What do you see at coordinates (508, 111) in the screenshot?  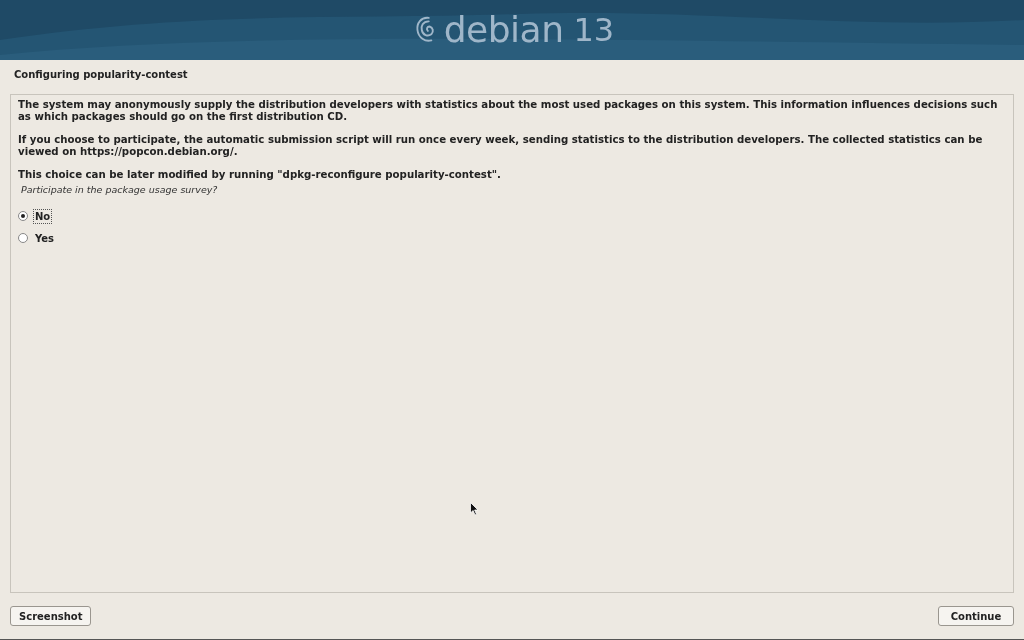 I see `description-text: The system may anonymously supply the distribution developers with statistics about the most used packages on this system. This information influences decisions such as which packages should go on the first distribution CD.` at bounding box center [508, 111].